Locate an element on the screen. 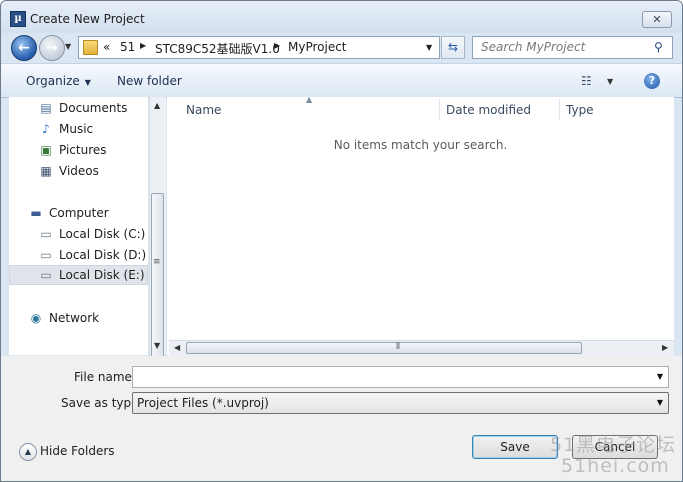 The image size is (683, 482). recent-pages-dropdown: ▼ is located at coordinates (68, 46).